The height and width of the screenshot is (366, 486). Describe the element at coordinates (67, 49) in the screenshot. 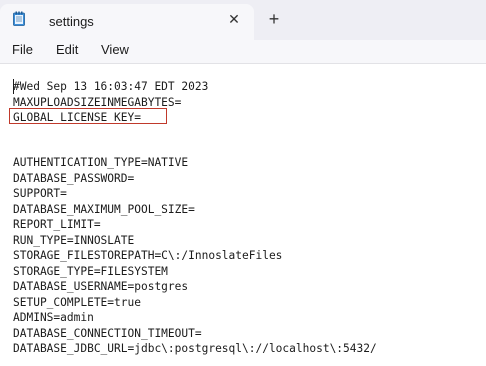

I see `menu-edit: Edit` at that location.